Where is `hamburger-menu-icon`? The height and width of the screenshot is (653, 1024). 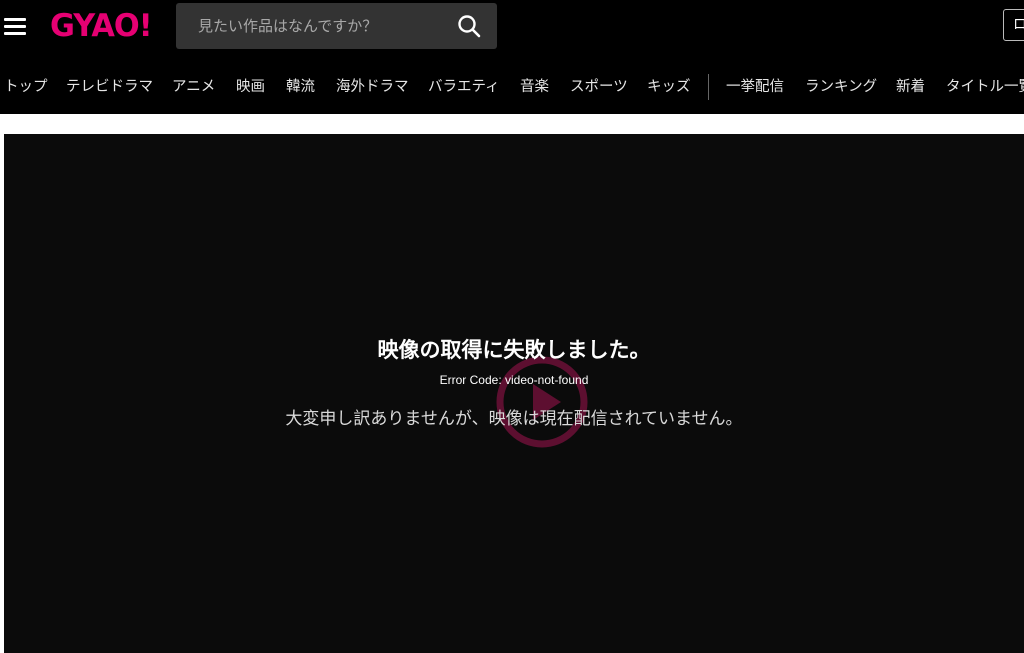
hamburger-menu-icon is located at coordinates (15, 26).